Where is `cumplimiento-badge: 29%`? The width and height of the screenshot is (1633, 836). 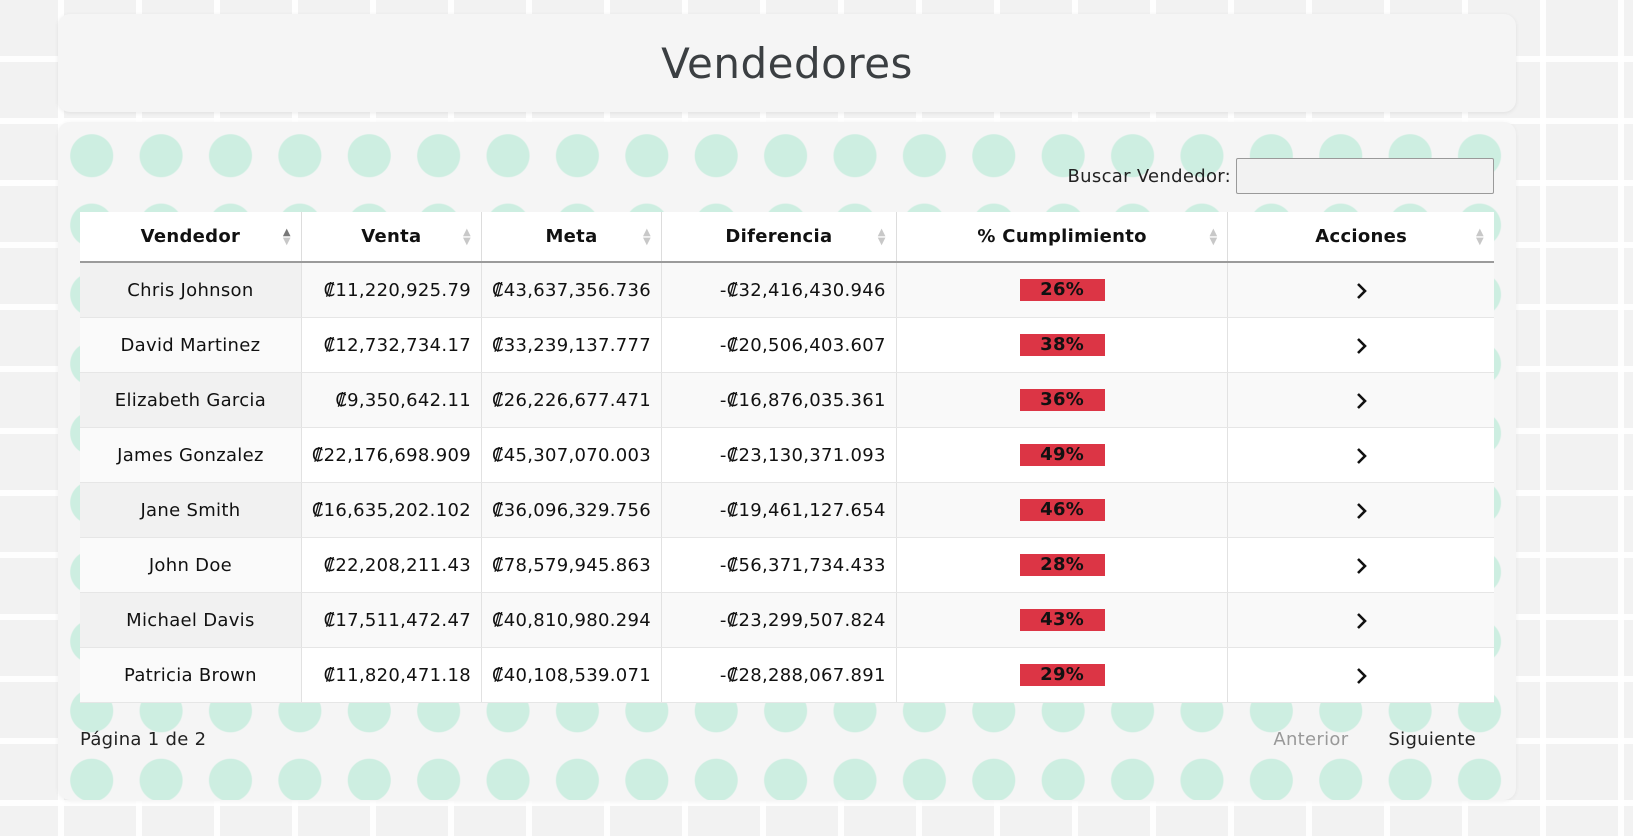 cumplimiento-badge: 29% is located at coordinates (1062, 675).